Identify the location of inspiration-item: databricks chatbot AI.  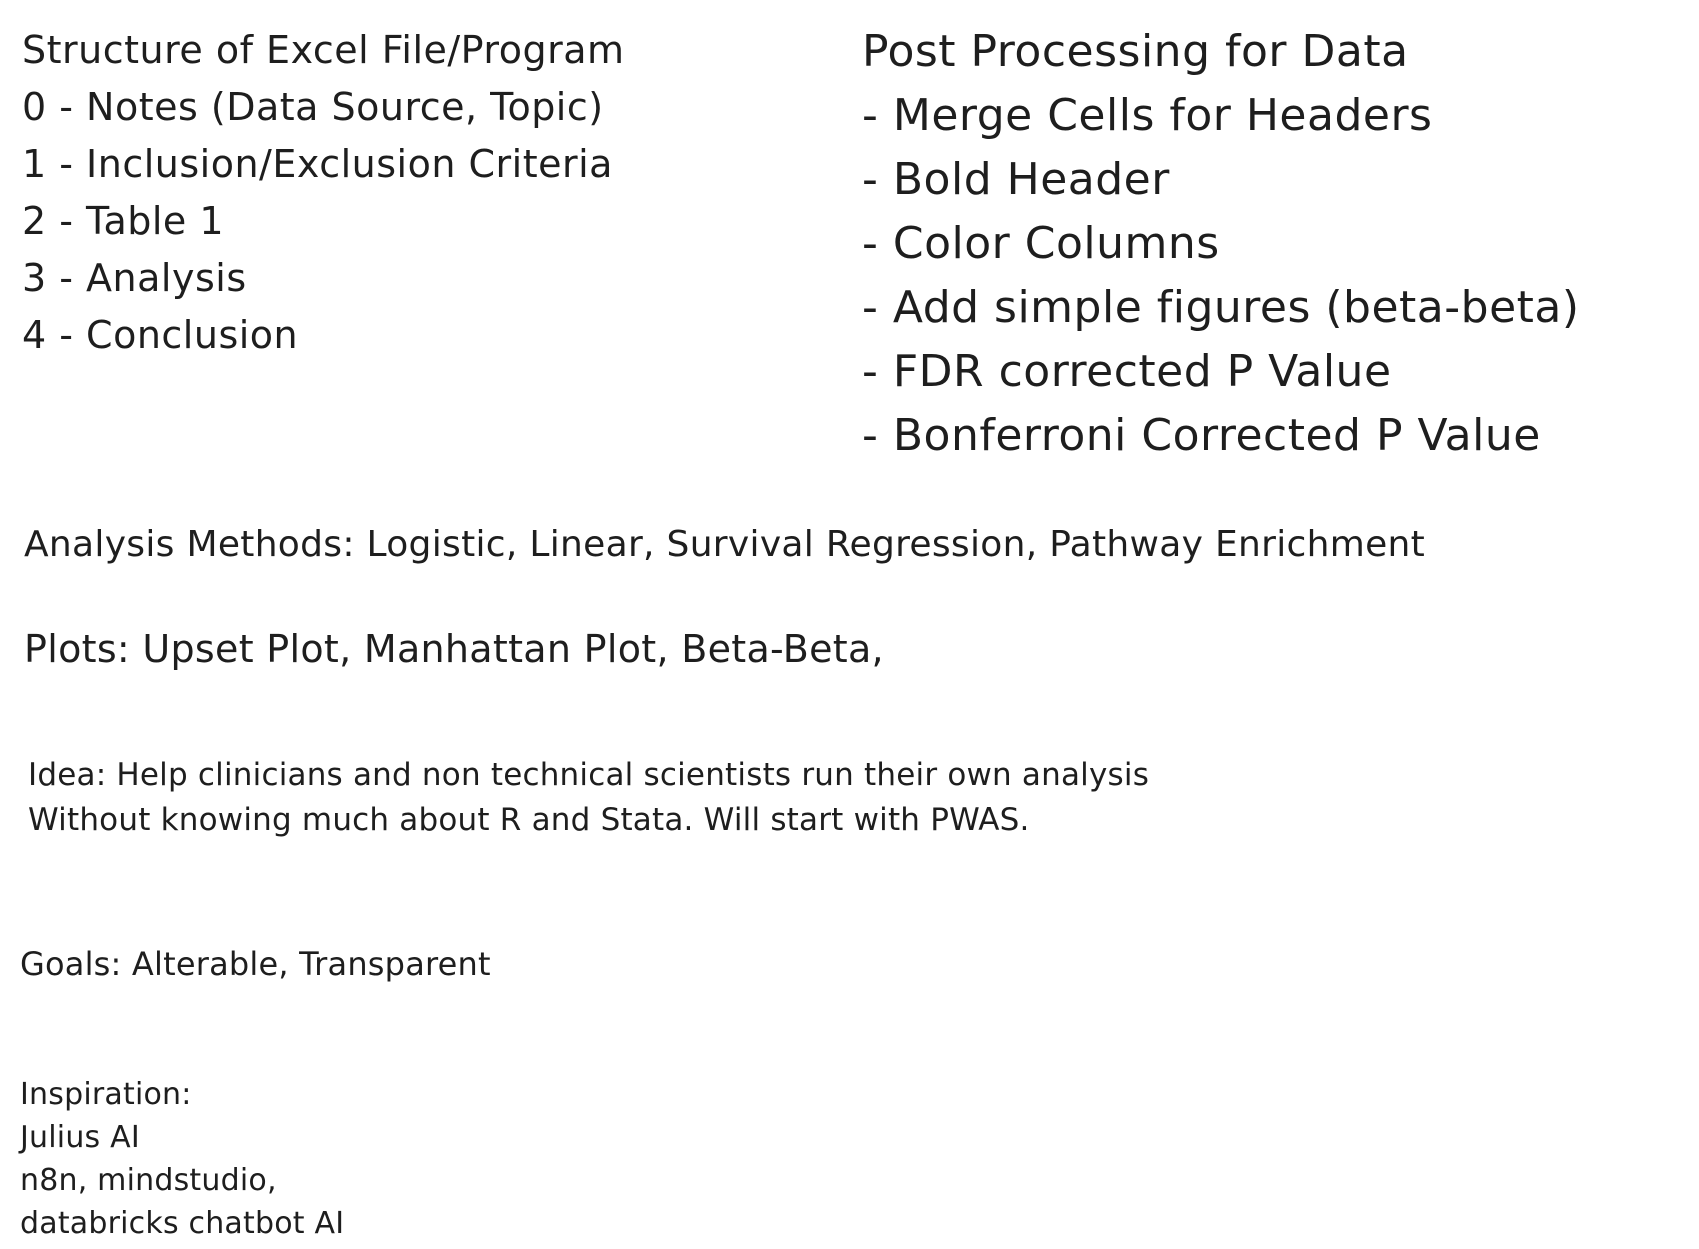
(182, 1223).